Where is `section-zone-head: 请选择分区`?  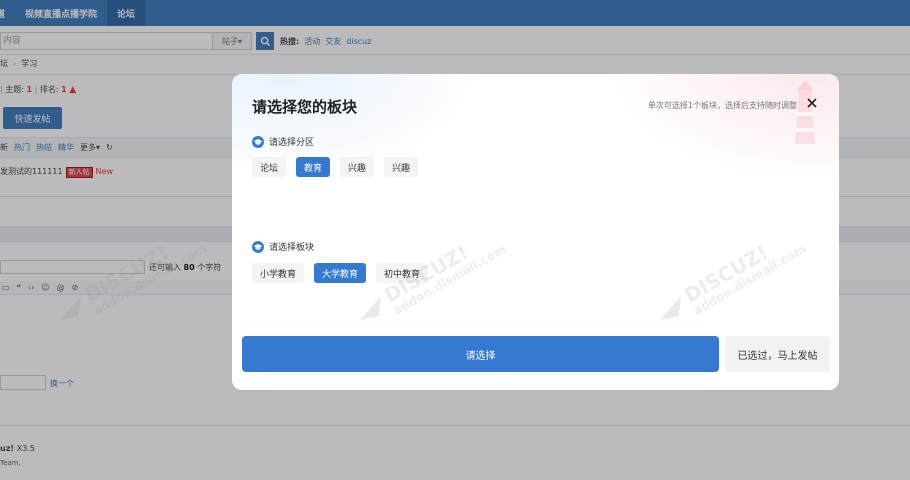 section-zone-head: 请选择分区 is located at coordinates (283, 141).